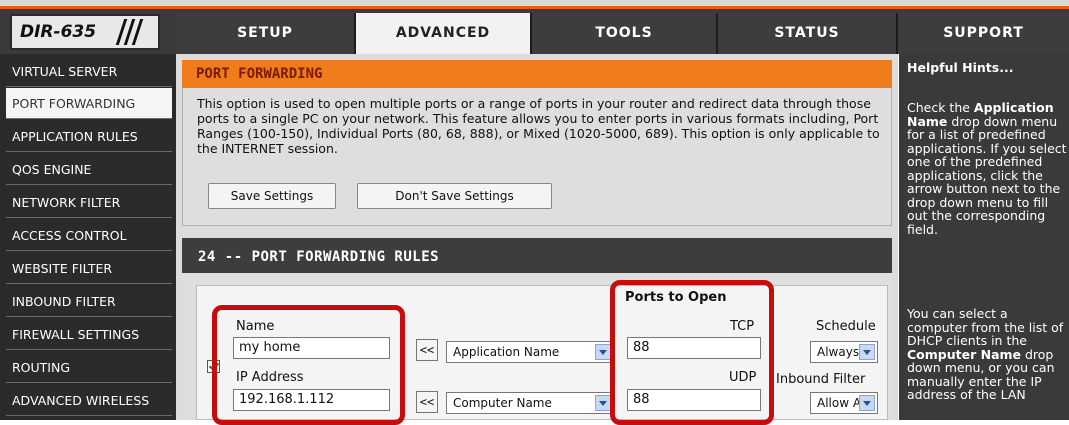 Image resolution: width=1069 pixels, height=425 pixels. I want to click on application-name-select: Application Name, so click(530, 352).